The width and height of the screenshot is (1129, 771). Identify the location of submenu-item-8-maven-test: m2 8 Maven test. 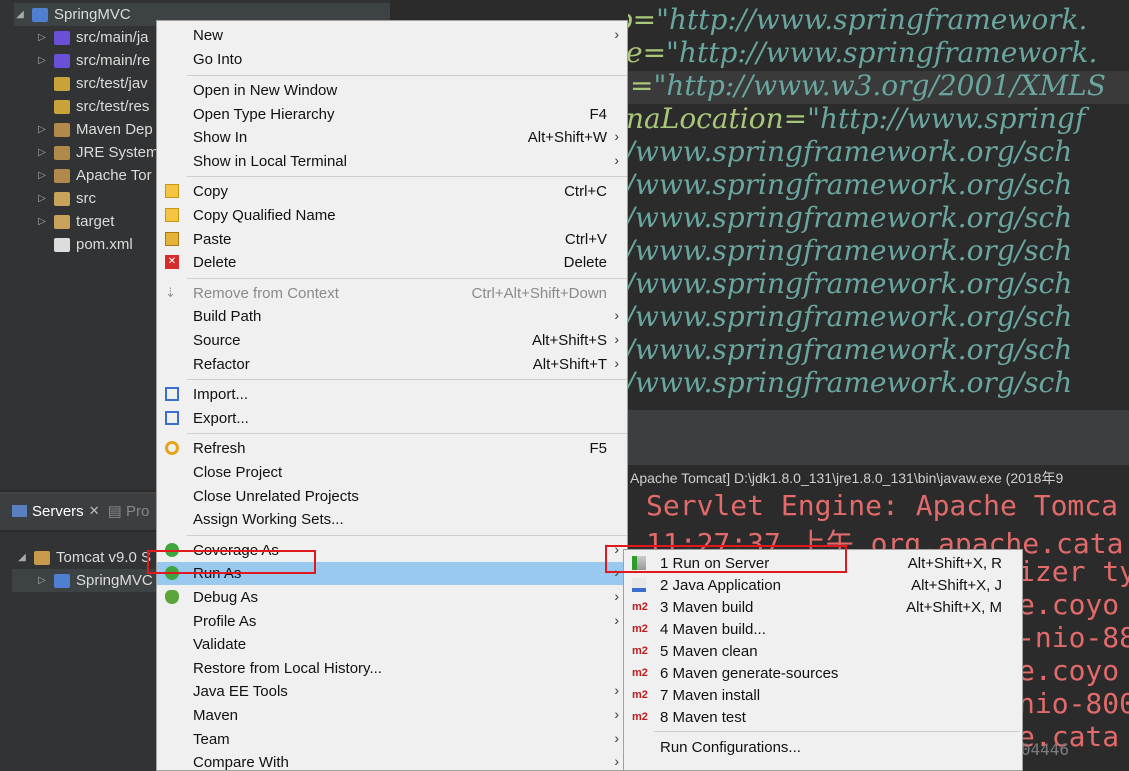
(823, 717).